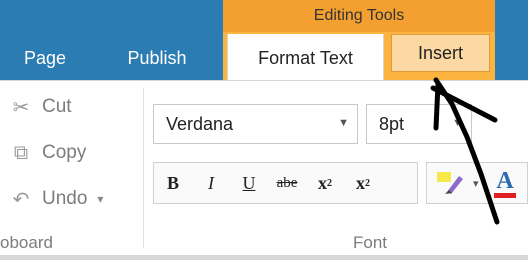 This screenshot has height=260, width=528. I want to click on text-format-buttons: B I U abe x2 x2, so click(285, 183).